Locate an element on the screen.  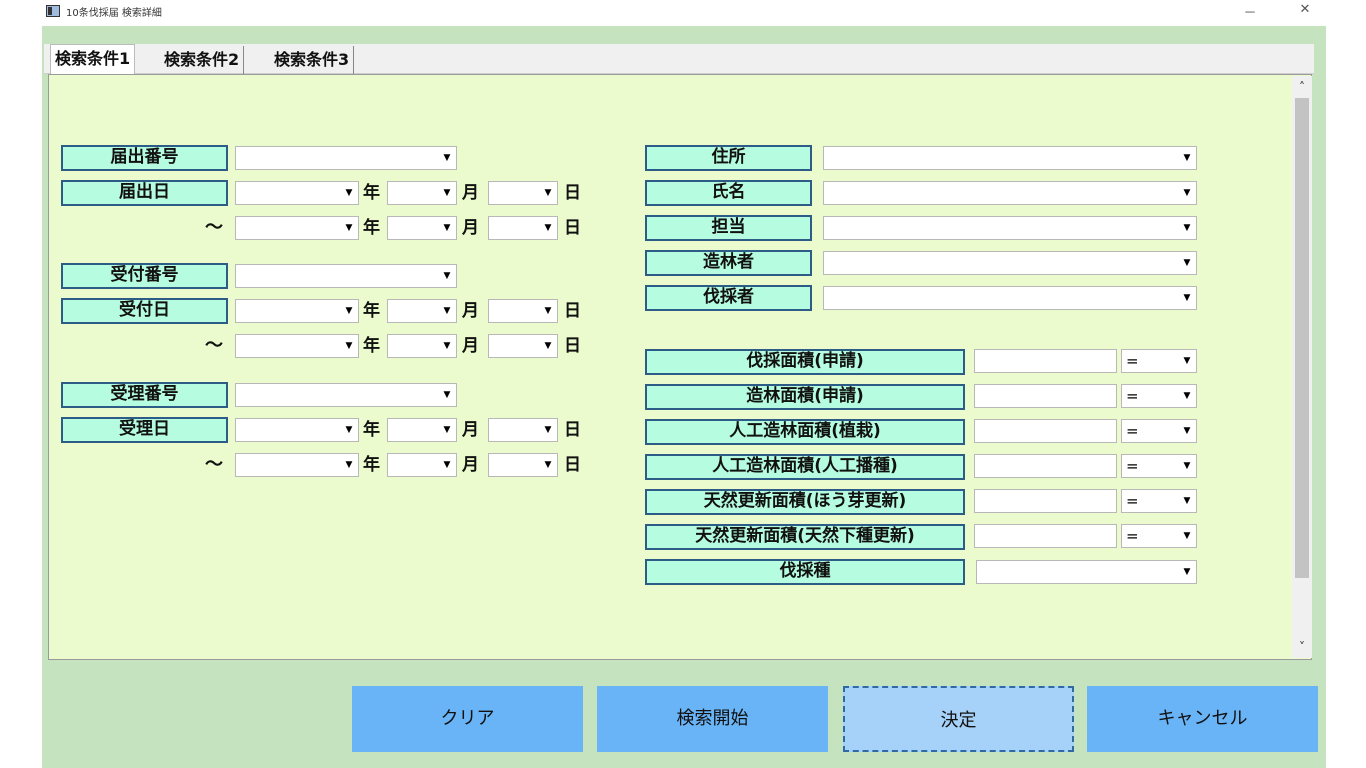
acceptance-date-to-day-select: ▼ is located at coordinates (523, 465).